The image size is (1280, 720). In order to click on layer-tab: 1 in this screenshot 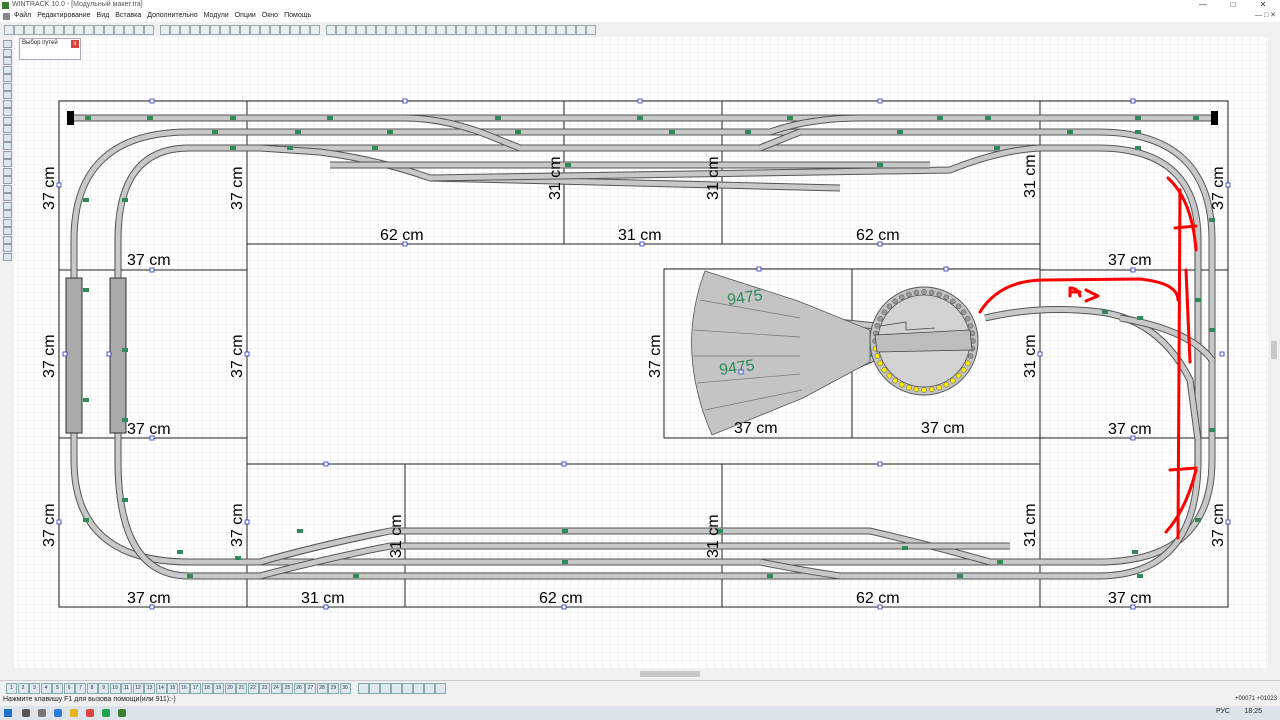, I will do `click(11, 688)`.